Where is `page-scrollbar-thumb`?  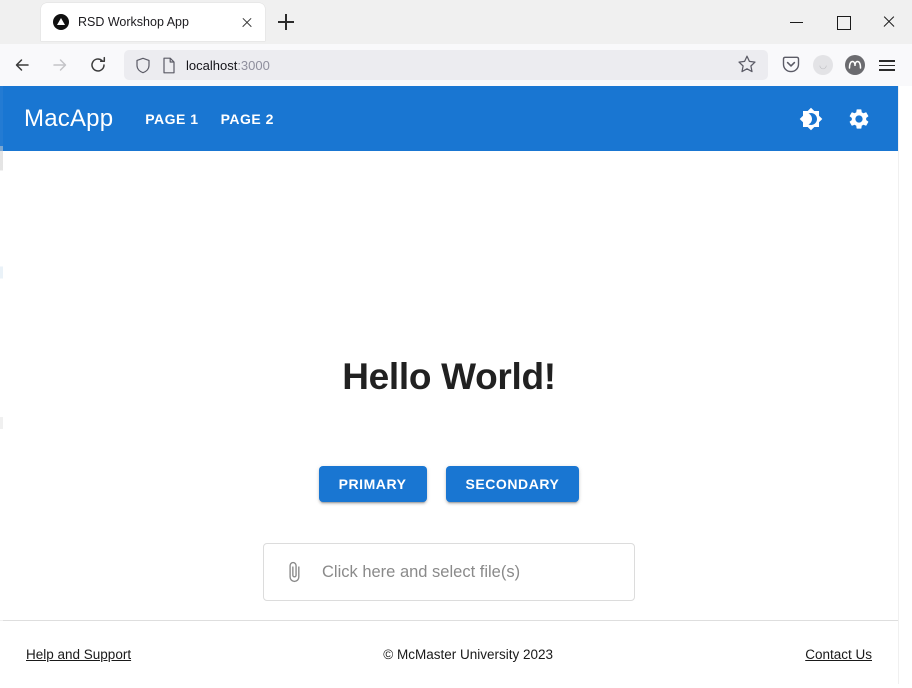 page-scrollbar-thumb is located at coordinates (906, 387).